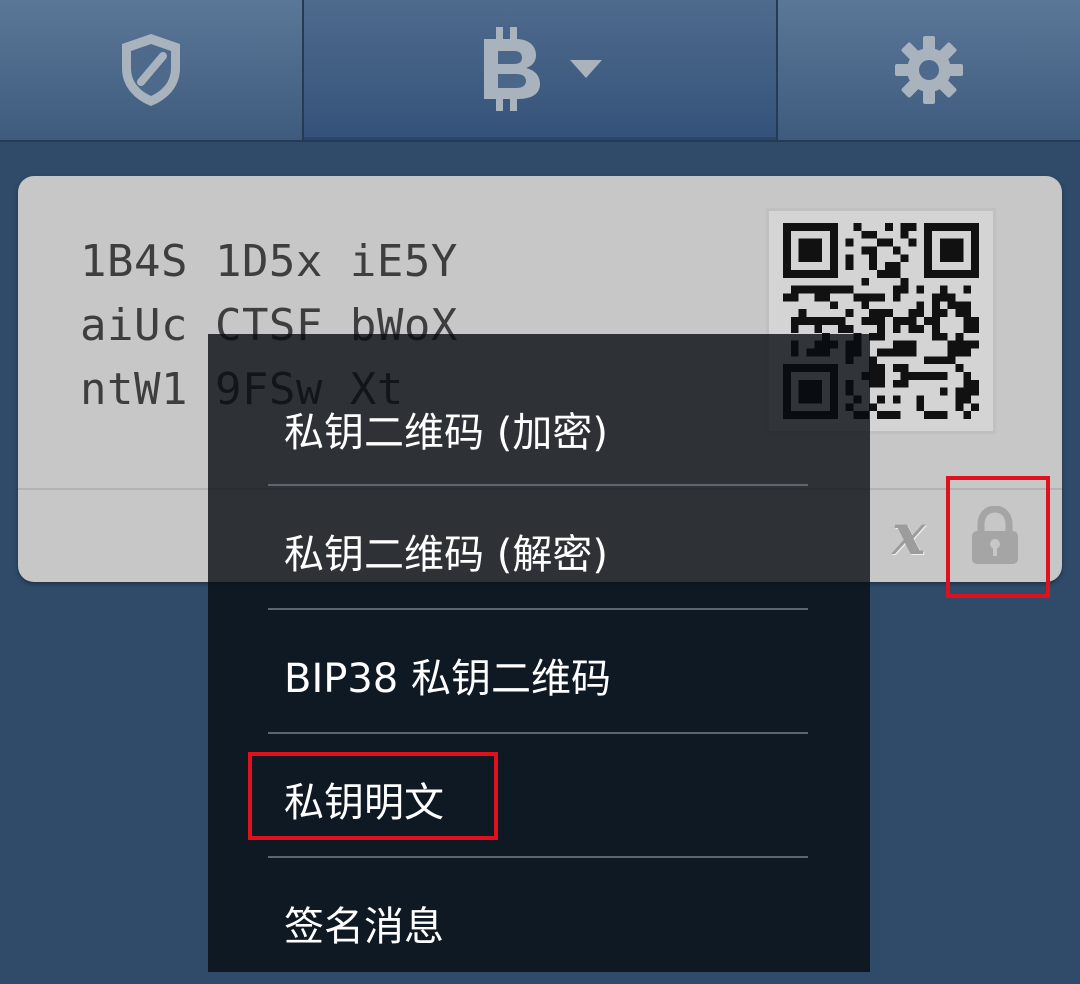  Describe the element at coordinates (544, 551) in the screenshot. I see `menu-item-private-key-qr-decrypted: 私钥二维码 (解密)` at that location.